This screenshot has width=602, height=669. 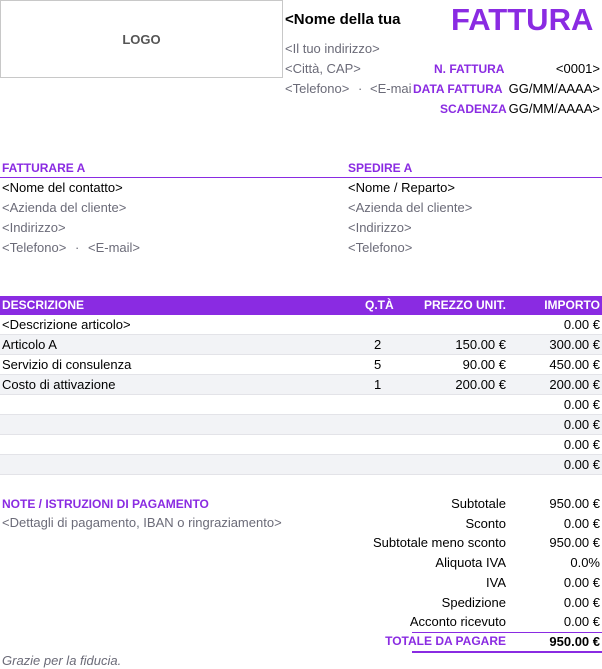 What do you see at coordinates (301, 385) in the screenshot?
I see `table-row: Costo di attivazione 1 200.00 € 200.00 €` at bounding box center [301, 385].